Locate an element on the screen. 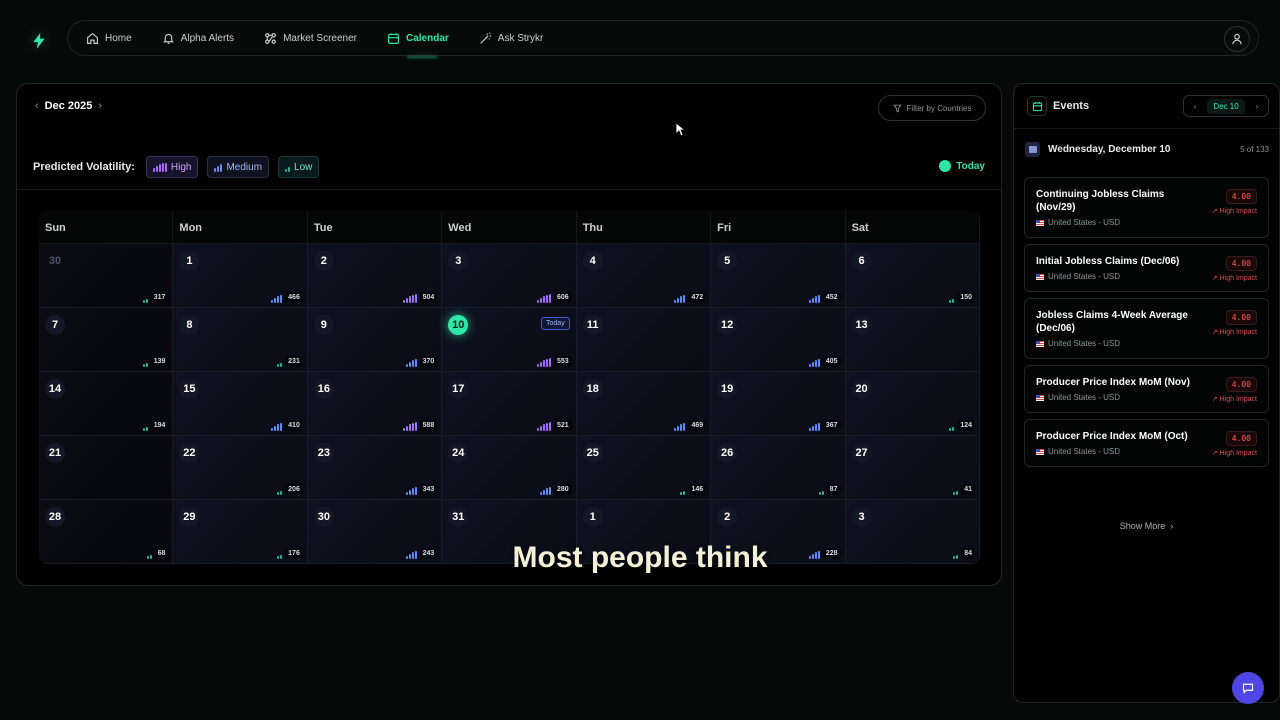  volatility-title: Predicted Volatility: is located at coordinates (84, 167).